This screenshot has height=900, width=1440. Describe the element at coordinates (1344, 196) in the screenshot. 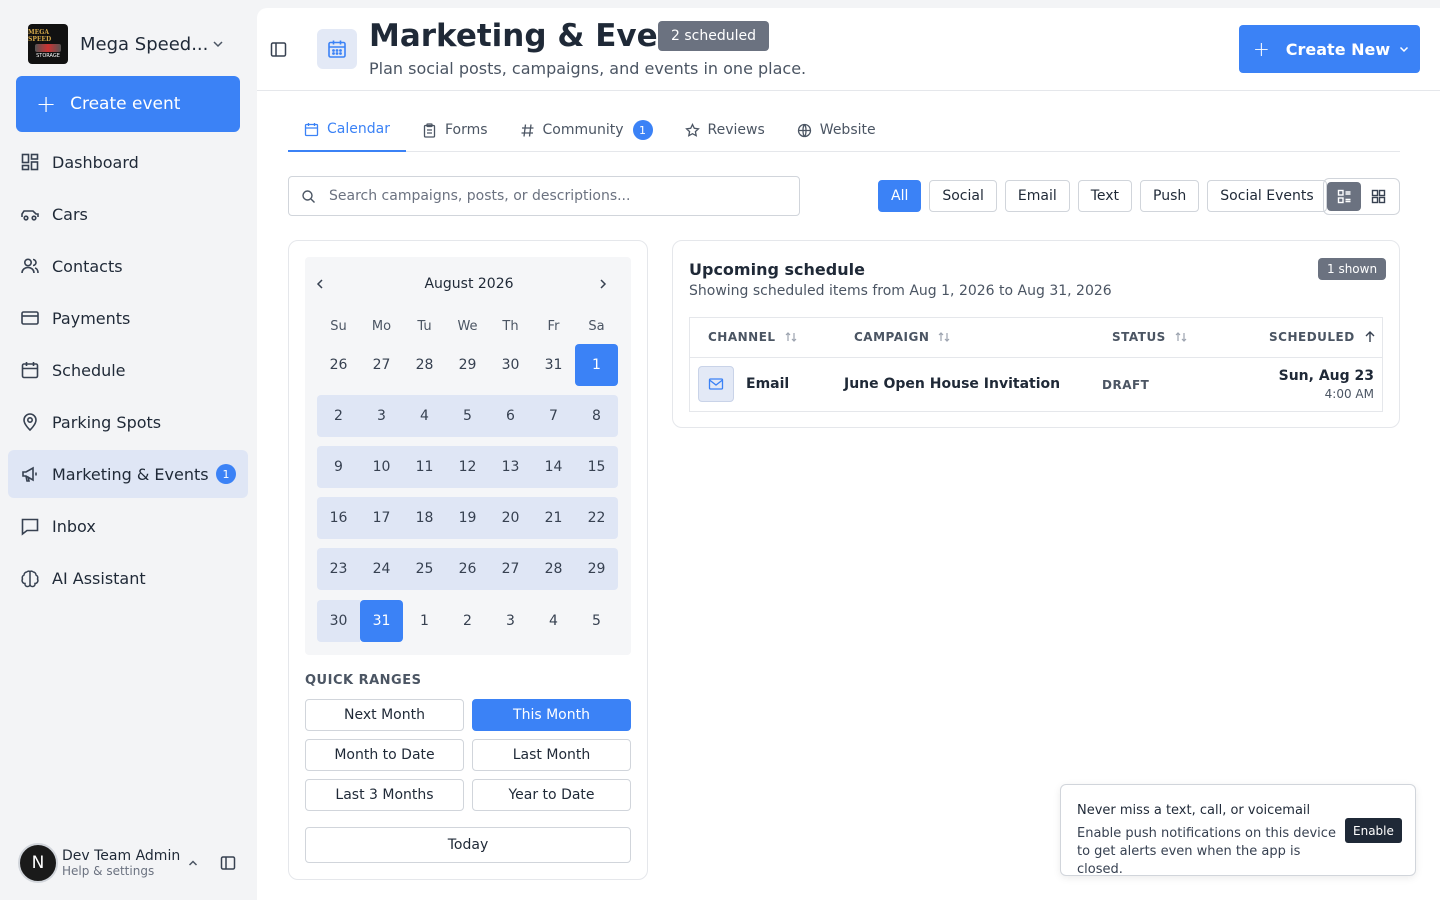

I see `list-view-button` at that location.